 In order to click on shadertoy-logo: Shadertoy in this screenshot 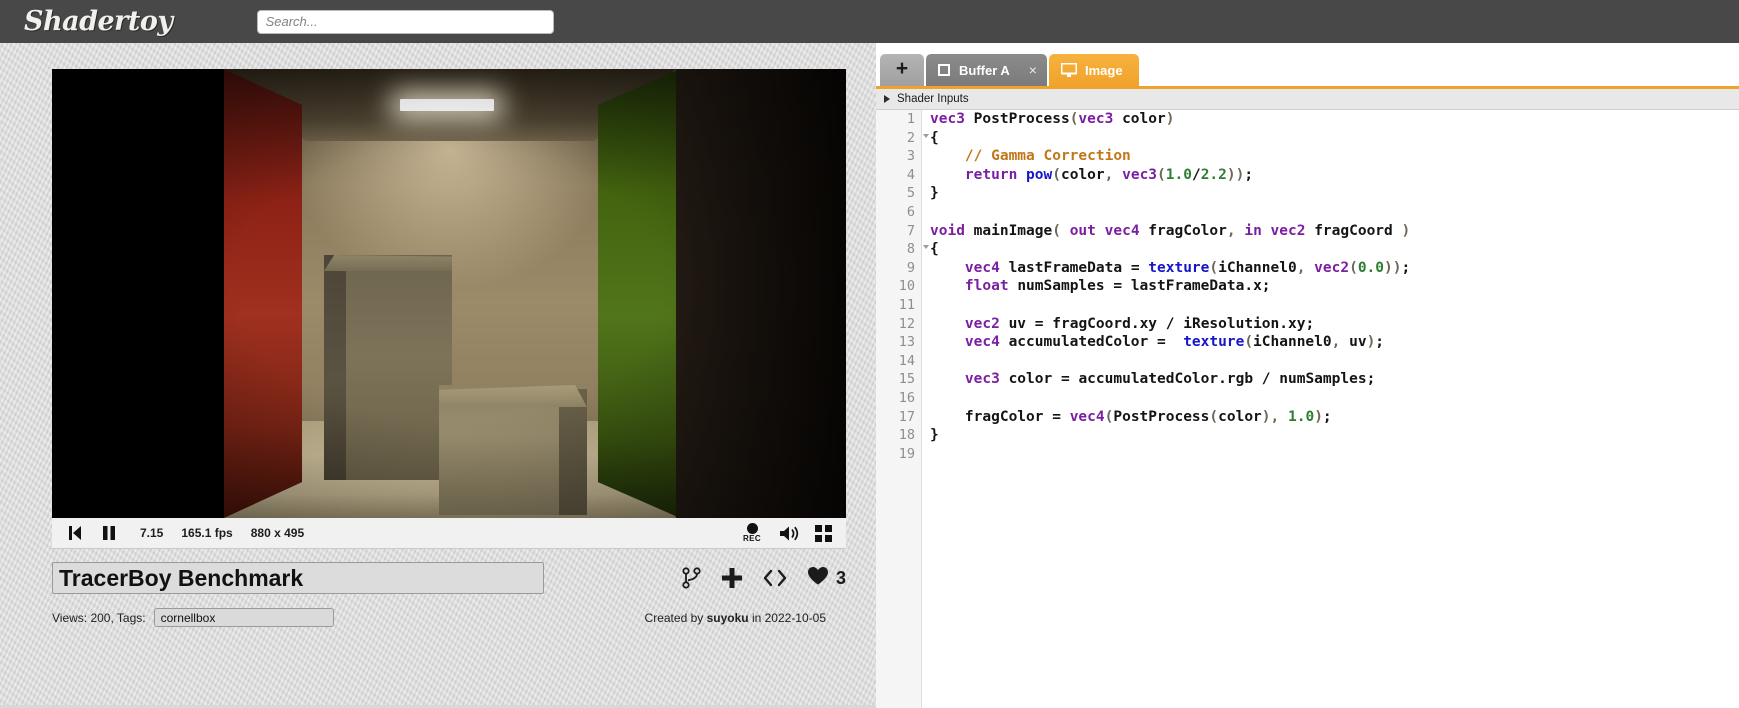, I will do `click(98, 21)`.